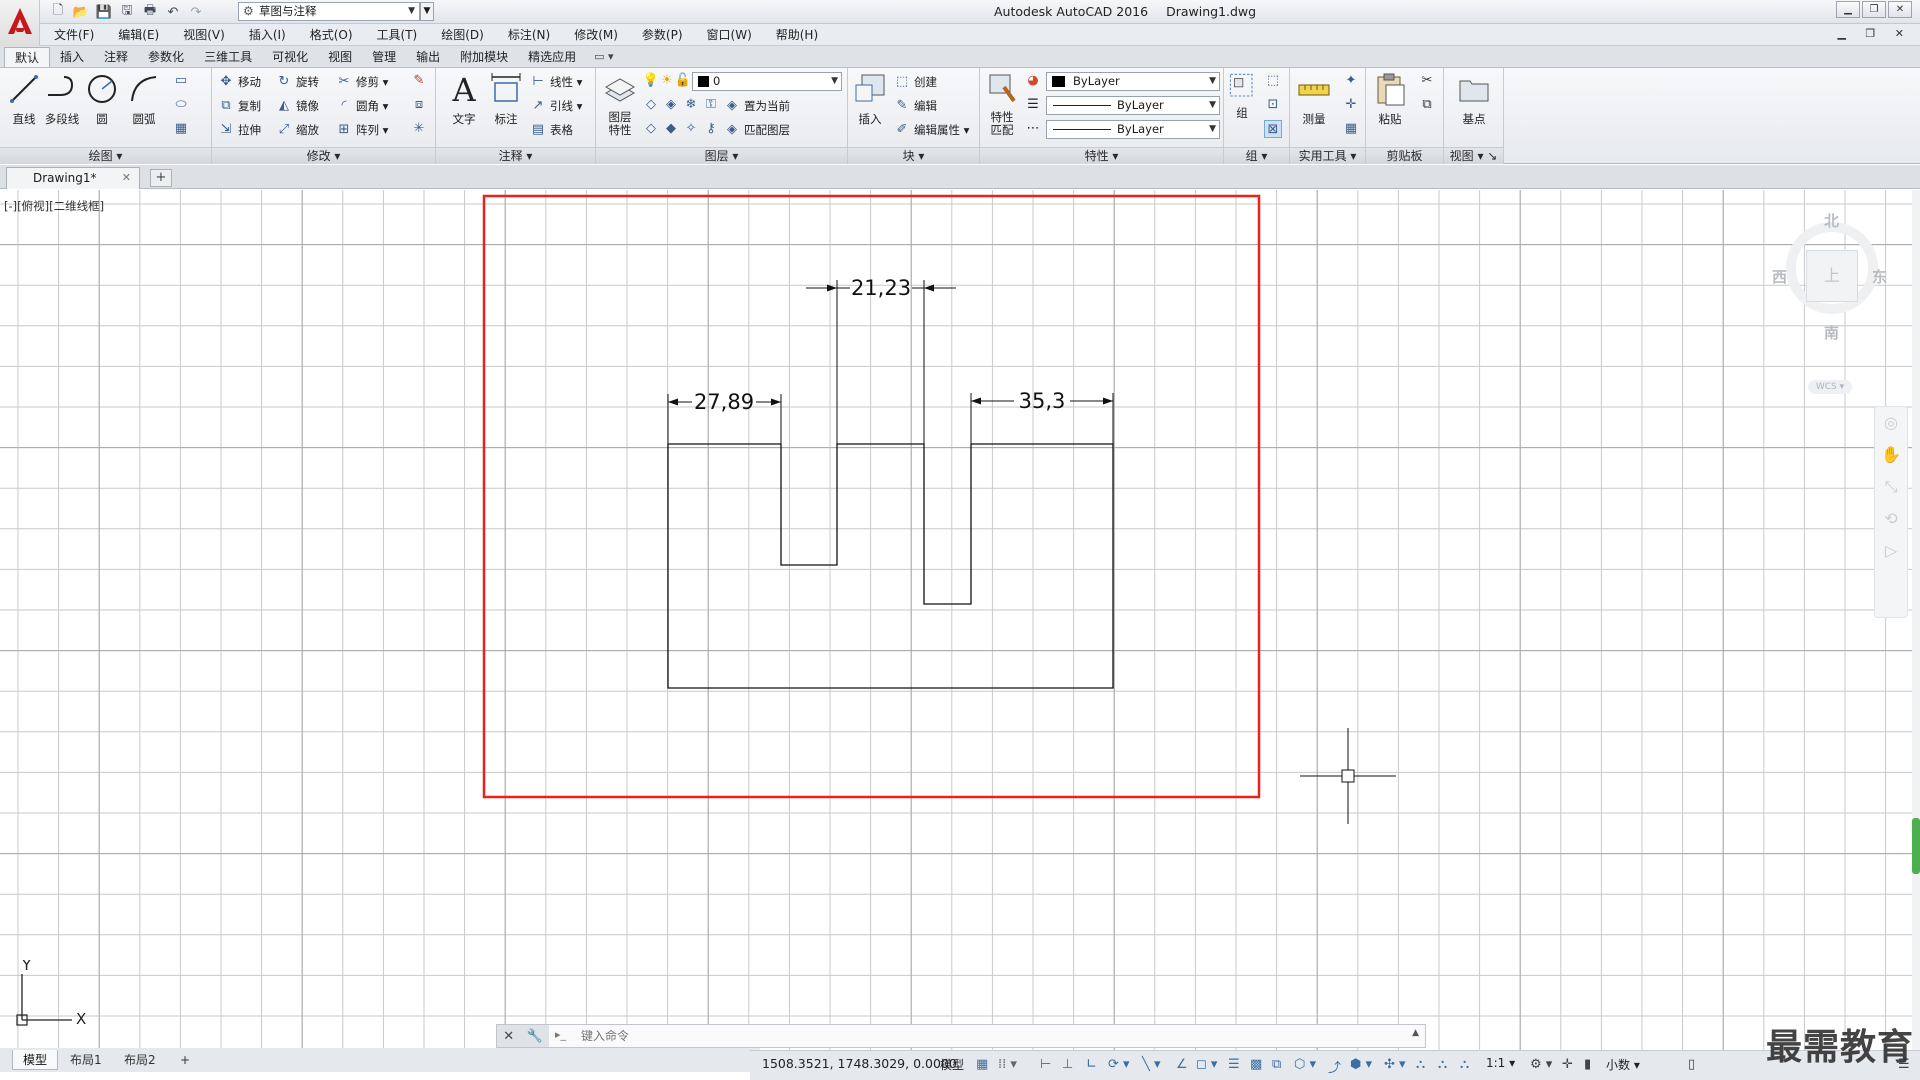 The height and width of the screenshot is (1080, 1920). Describe the element at coordinates (72, 57) in the screenshot. I see `ribbon-tab-1: 插入` at that location.